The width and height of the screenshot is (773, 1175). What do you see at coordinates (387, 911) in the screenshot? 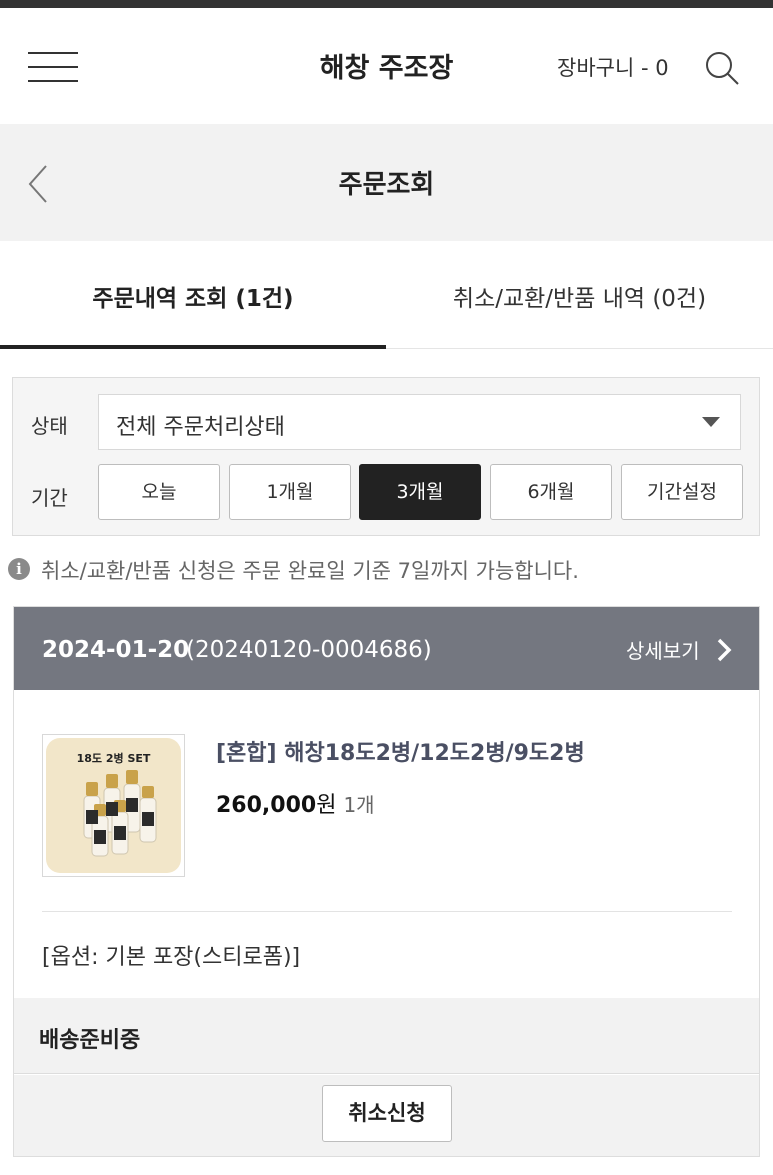
I see `divider` at bounding box center [387, 911].